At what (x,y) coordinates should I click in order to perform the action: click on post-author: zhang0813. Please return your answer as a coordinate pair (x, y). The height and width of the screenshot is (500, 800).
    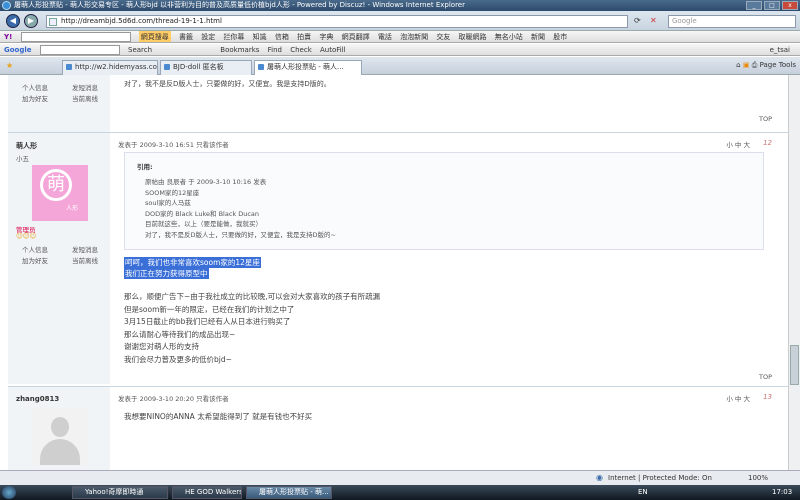
    Looking at the image, I should click on (37, 399).